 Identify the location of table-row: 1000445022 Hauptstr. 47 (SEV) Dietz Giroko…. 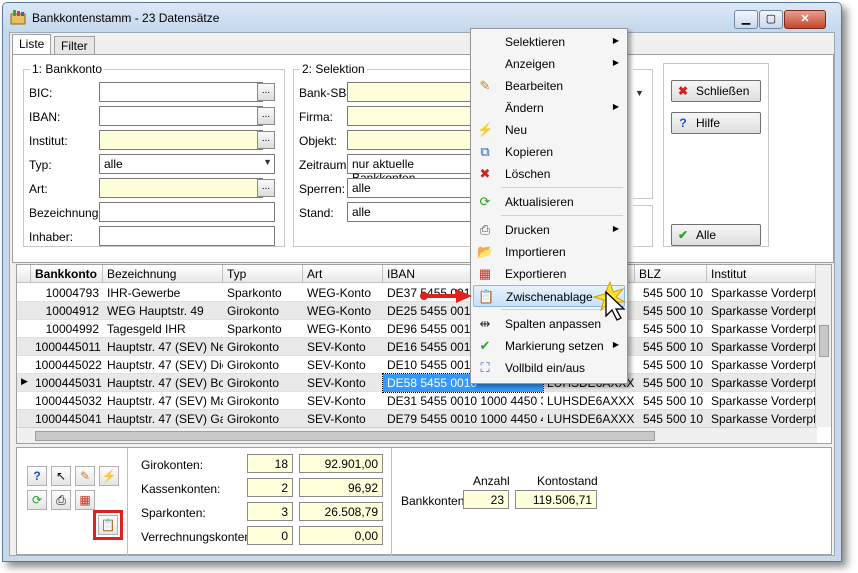
(417, 365).